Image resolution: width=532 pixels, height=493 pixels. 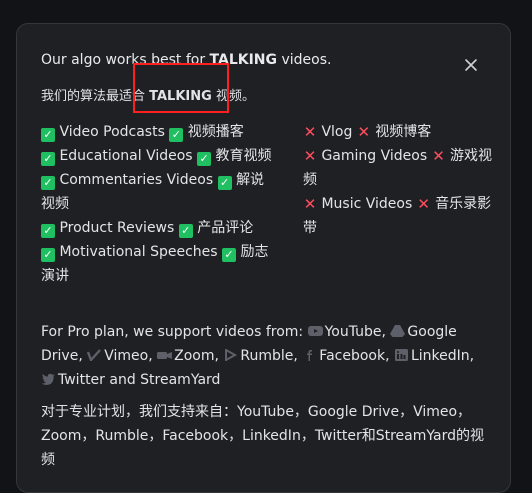 I want to click on item-zh: 教育视频, so click(x=243, y=156).